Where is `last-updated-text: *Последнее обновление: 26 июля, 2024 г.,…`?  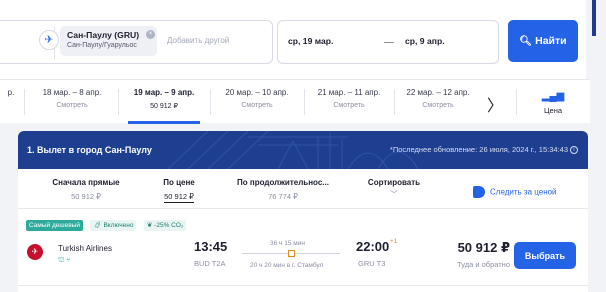
last-updated-text: *Последнее обновление: 26 июля, 2024 г.,… is located at coordinates (478, 149).